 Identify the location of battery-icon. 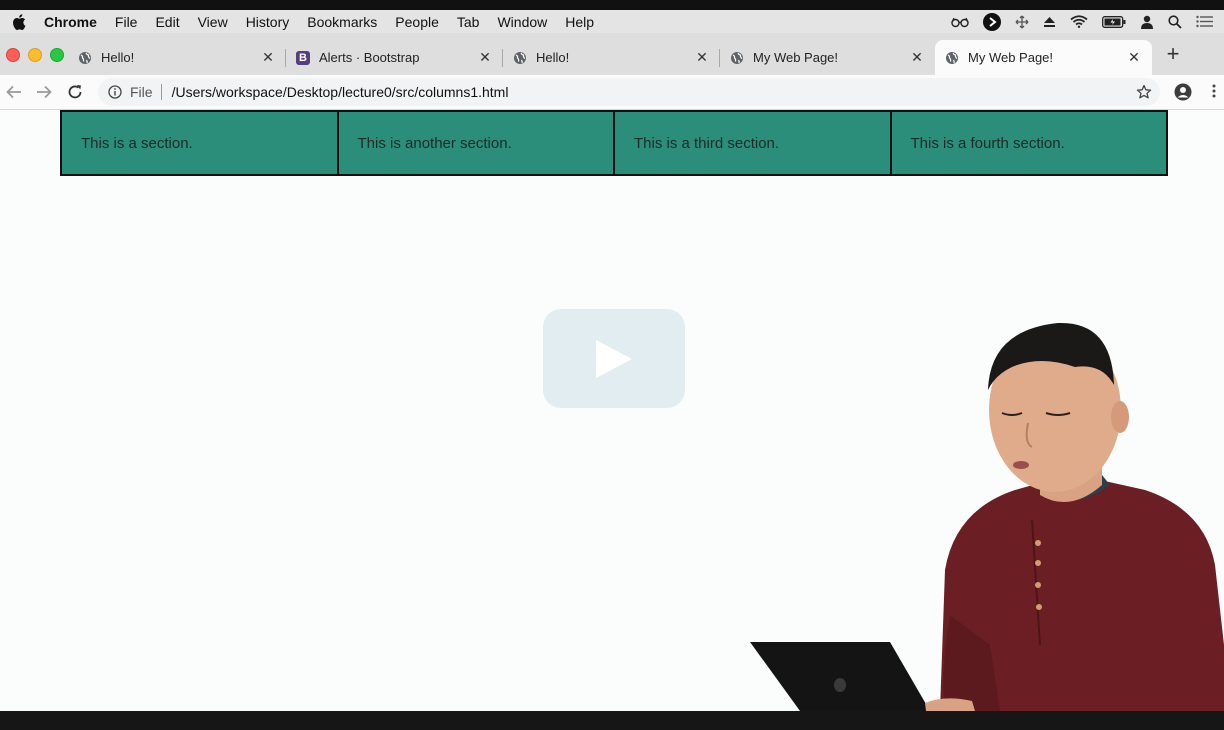
(1114, 21).